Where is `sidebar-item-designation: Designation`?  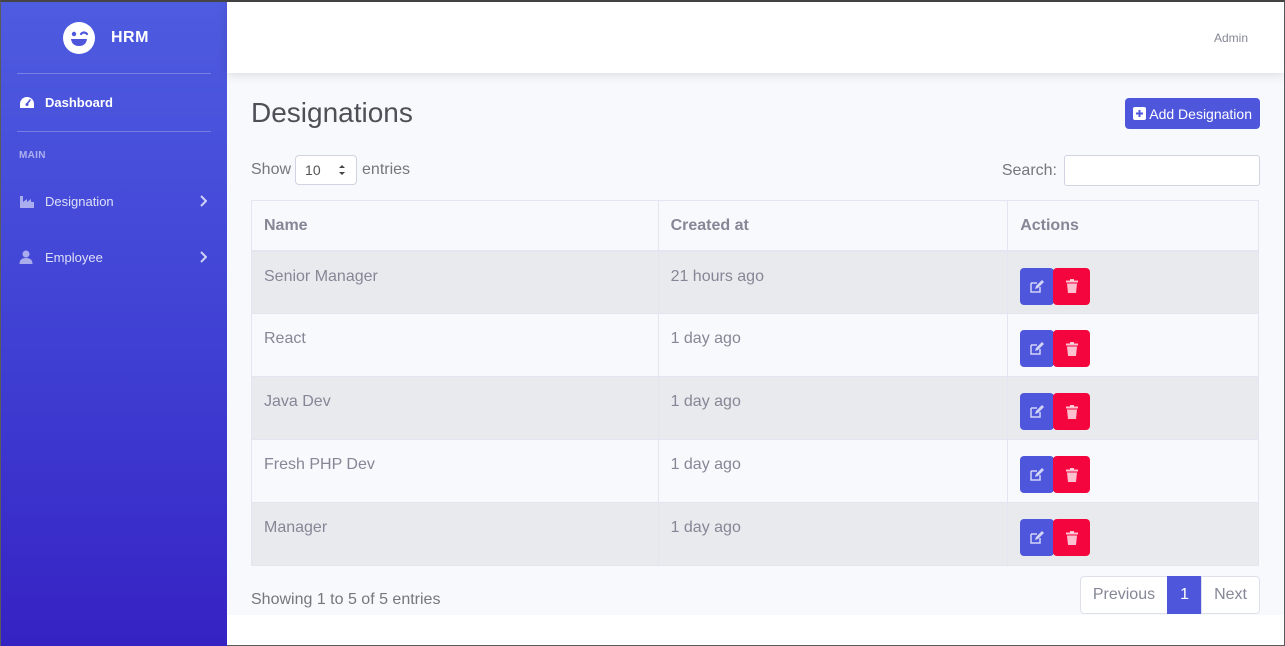
sidebar-item-designation: Designation is located at coordinates (114, 201).